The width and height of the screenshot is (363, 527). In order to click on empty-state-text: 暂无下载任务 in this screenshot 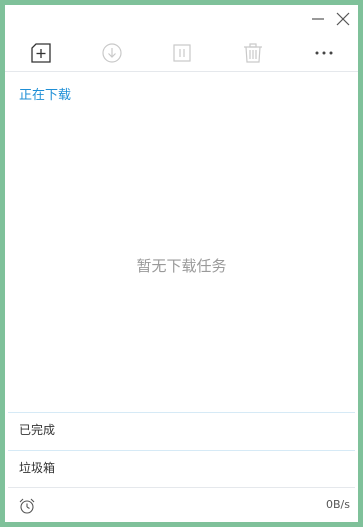, I will do `click(181, 266)`.